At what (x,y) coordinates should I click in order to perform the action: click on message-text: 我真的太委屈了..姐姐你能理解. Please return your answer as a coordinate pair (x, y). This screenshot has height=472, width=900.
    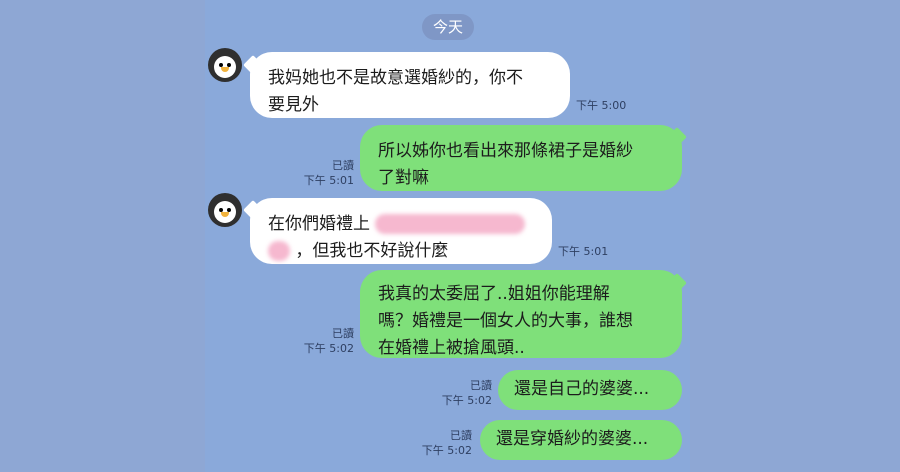
    Looking at the image, I should click on (494, 294).